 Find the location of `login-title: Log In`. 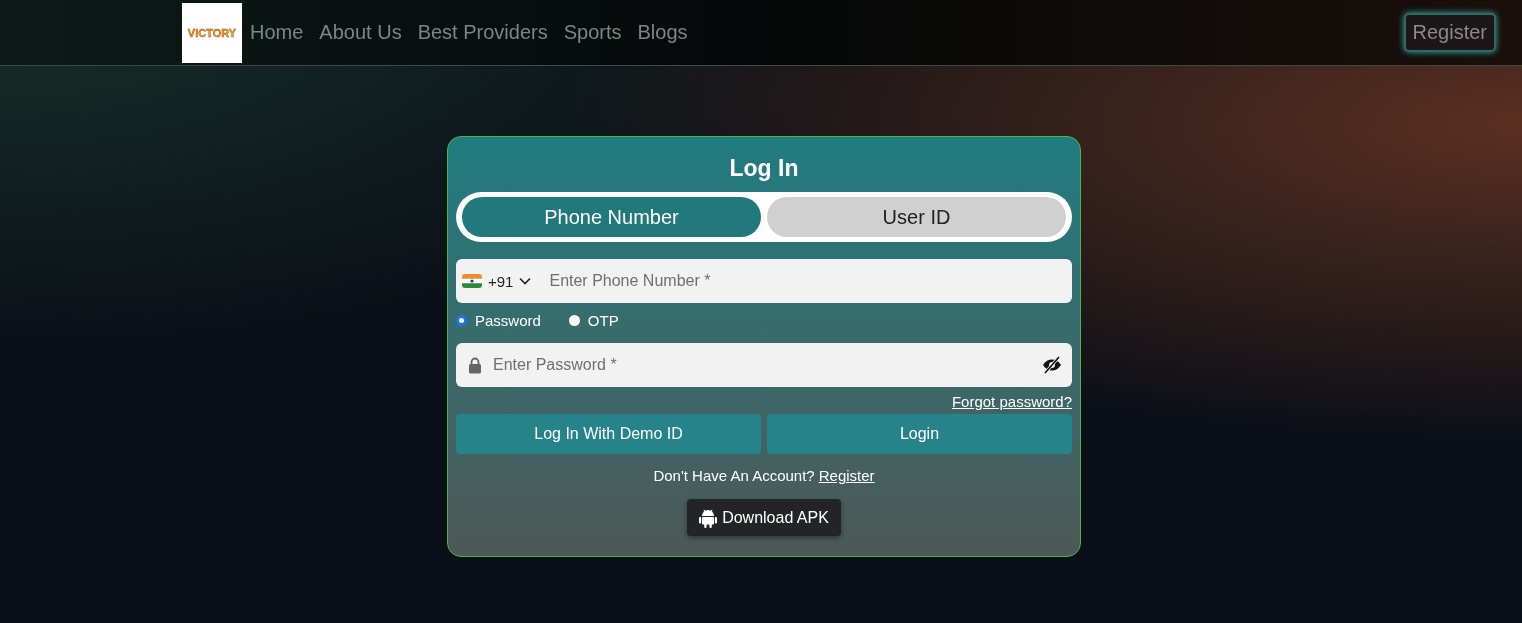

login-title: Log In is located at coordinates (764, 168).